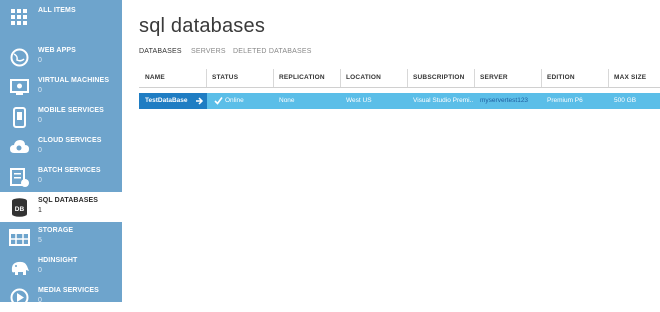 Image resolution: width=660 pixels, height=312 pixels. Describe the element at coordinates (61, 87) in the screenshot. I see `sidebar-item-virtual-machines: VIRTUAL MACHINES 0` at that location.